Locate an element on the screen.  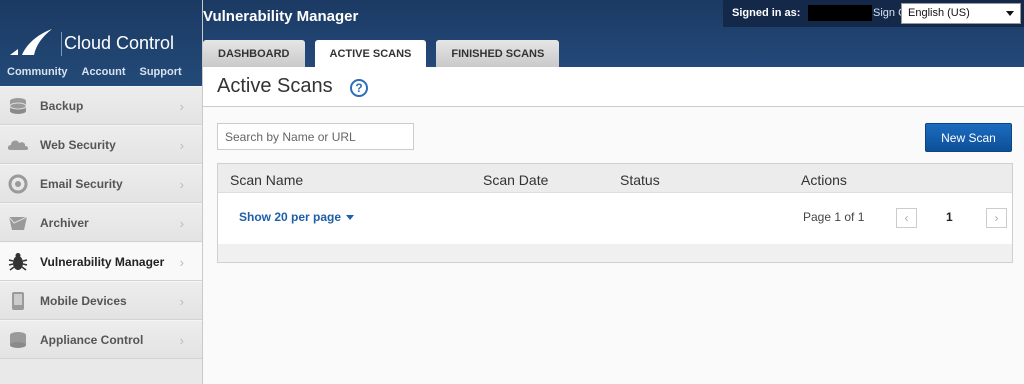
column-actions: Actions is located at coordinates (824, 180).